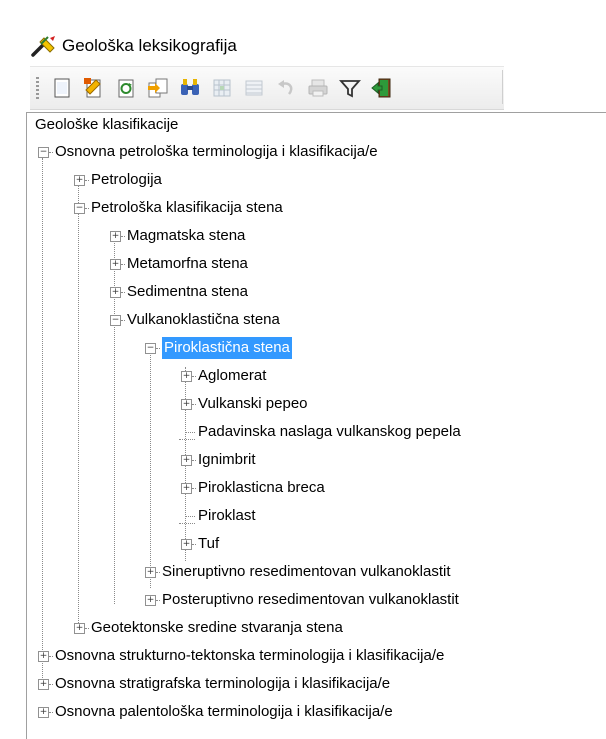 The image size is (606, 739). Describe the element at coordinates (227, 460) in the screenshot. I see `tree-item: Ignimbrit` at that location.